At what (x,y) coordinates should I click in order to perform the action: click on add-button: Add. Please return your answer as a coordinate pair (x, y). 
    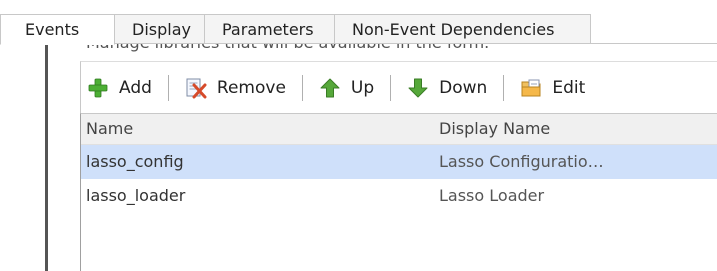
    Looking at the image, I should click on (119, 88).